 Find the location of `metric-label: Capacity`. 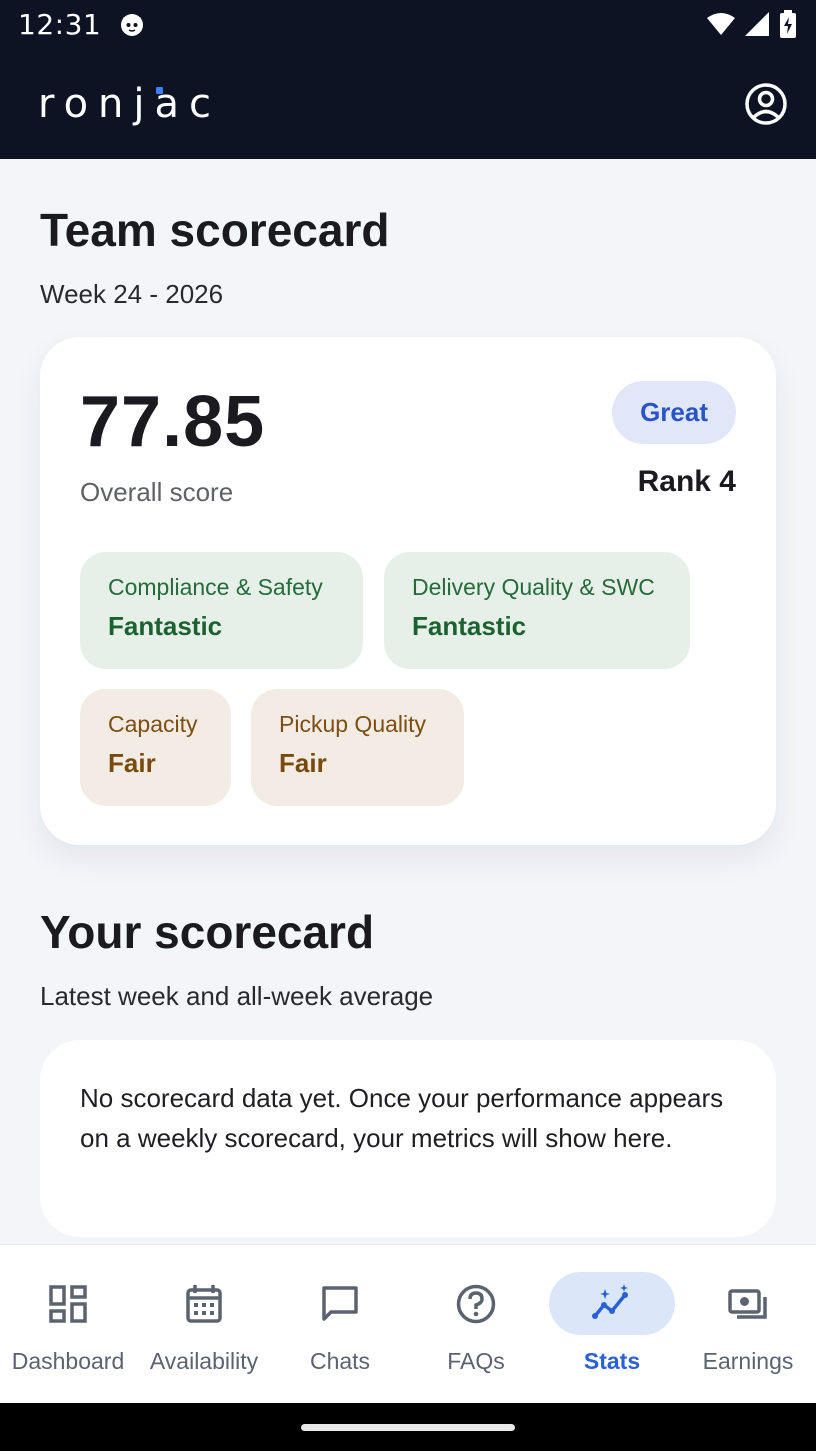

metric-label: Capacity is located at coordinates (153, 724).